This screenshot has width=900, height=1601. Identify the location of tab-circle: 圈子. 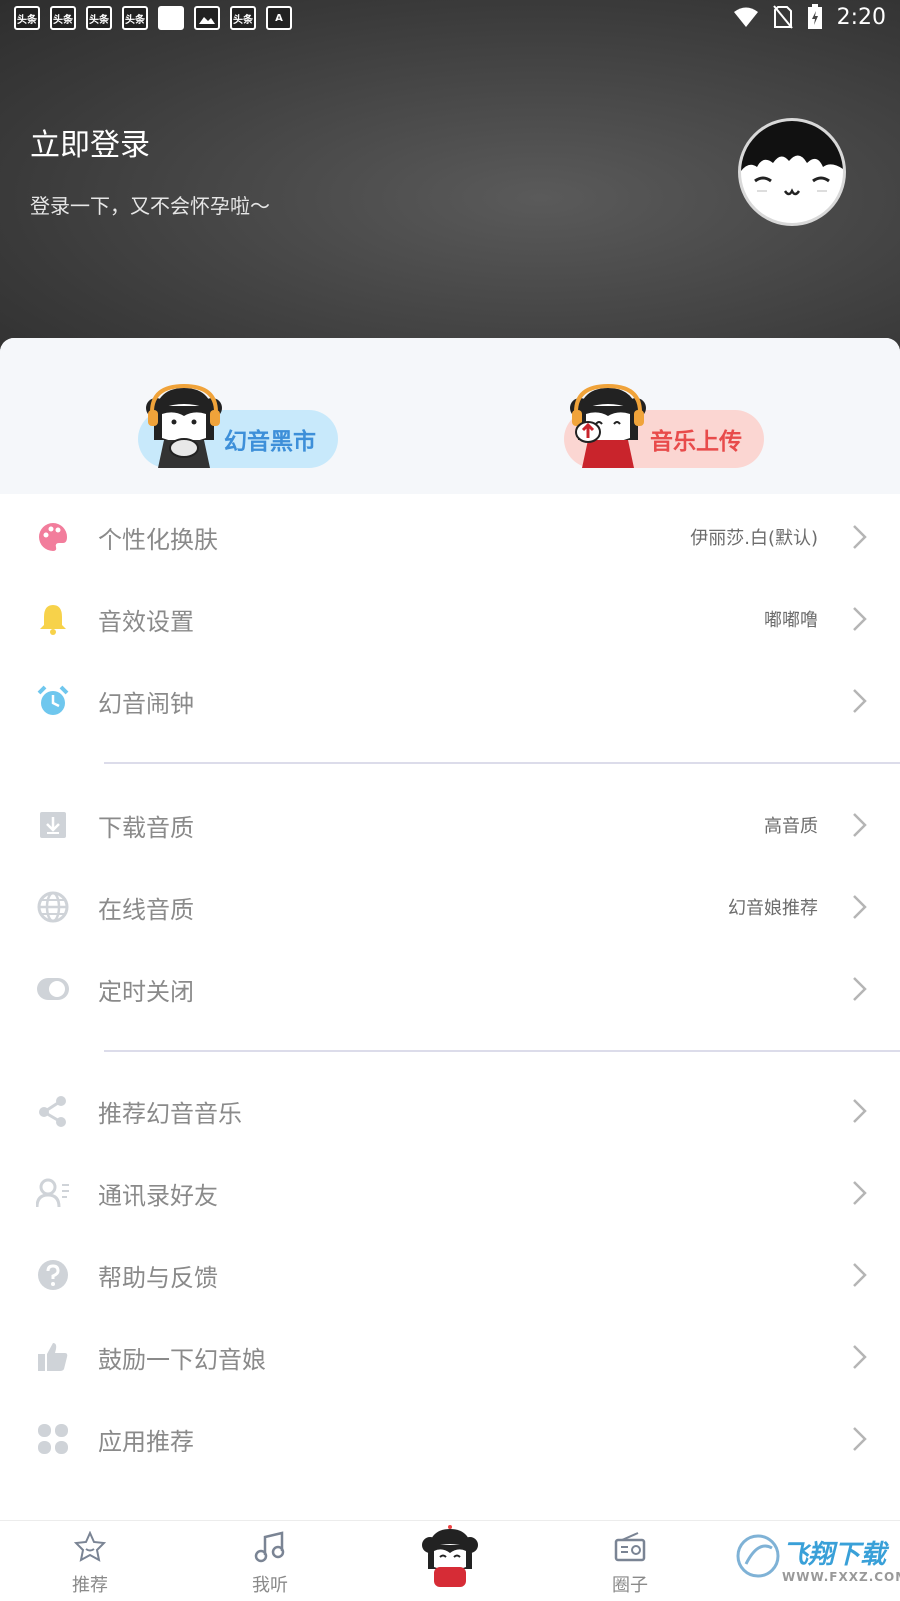
(630, 1561).